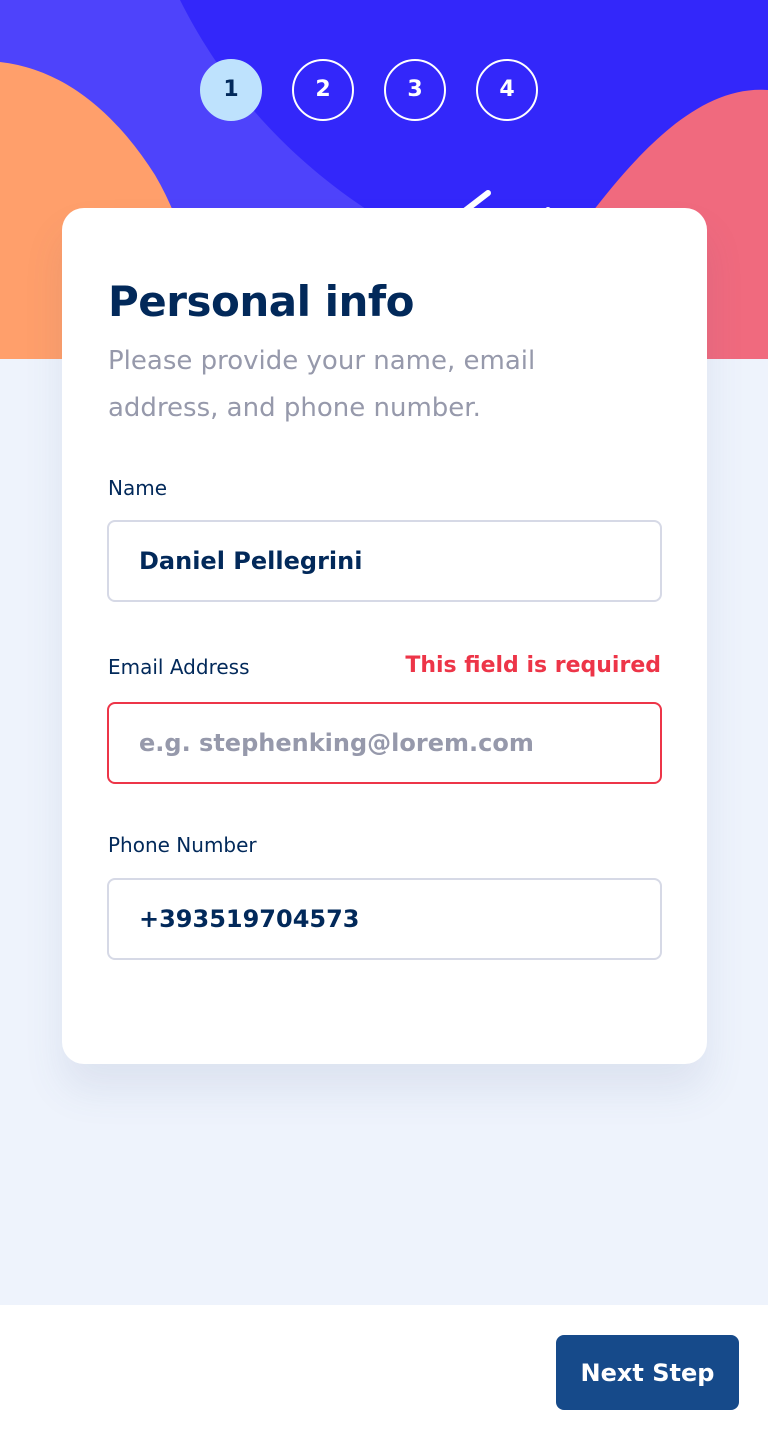 This screenshot has width=768, height=1440. I want to click on footer-bar: Next Step, so click(384, 1372).